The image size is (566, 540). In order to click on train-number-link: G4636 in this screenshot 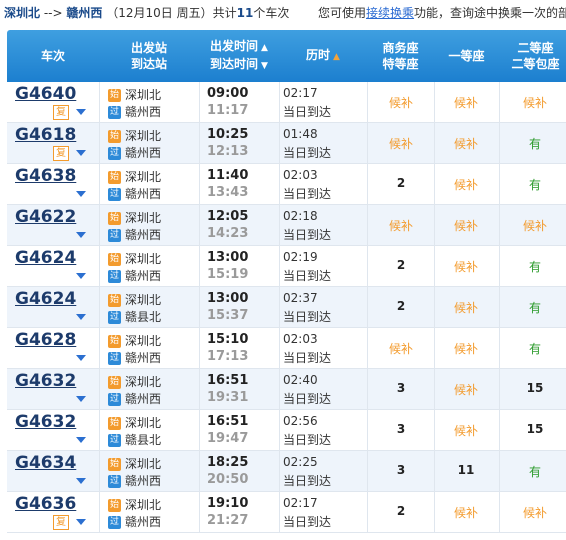, I will do `click(45, 504)`.